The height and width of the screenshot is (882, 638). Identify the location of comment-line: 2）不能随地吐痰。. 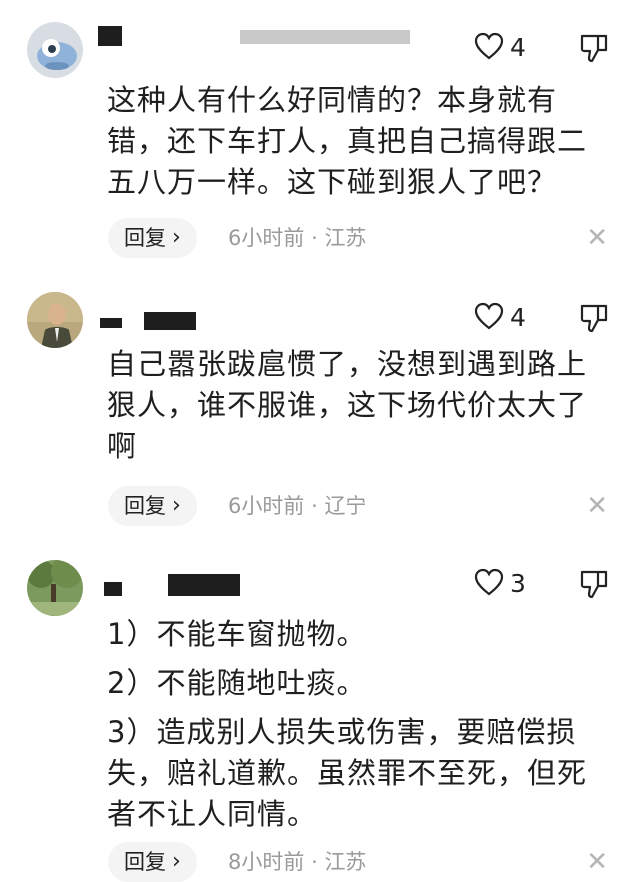
(237, 683).